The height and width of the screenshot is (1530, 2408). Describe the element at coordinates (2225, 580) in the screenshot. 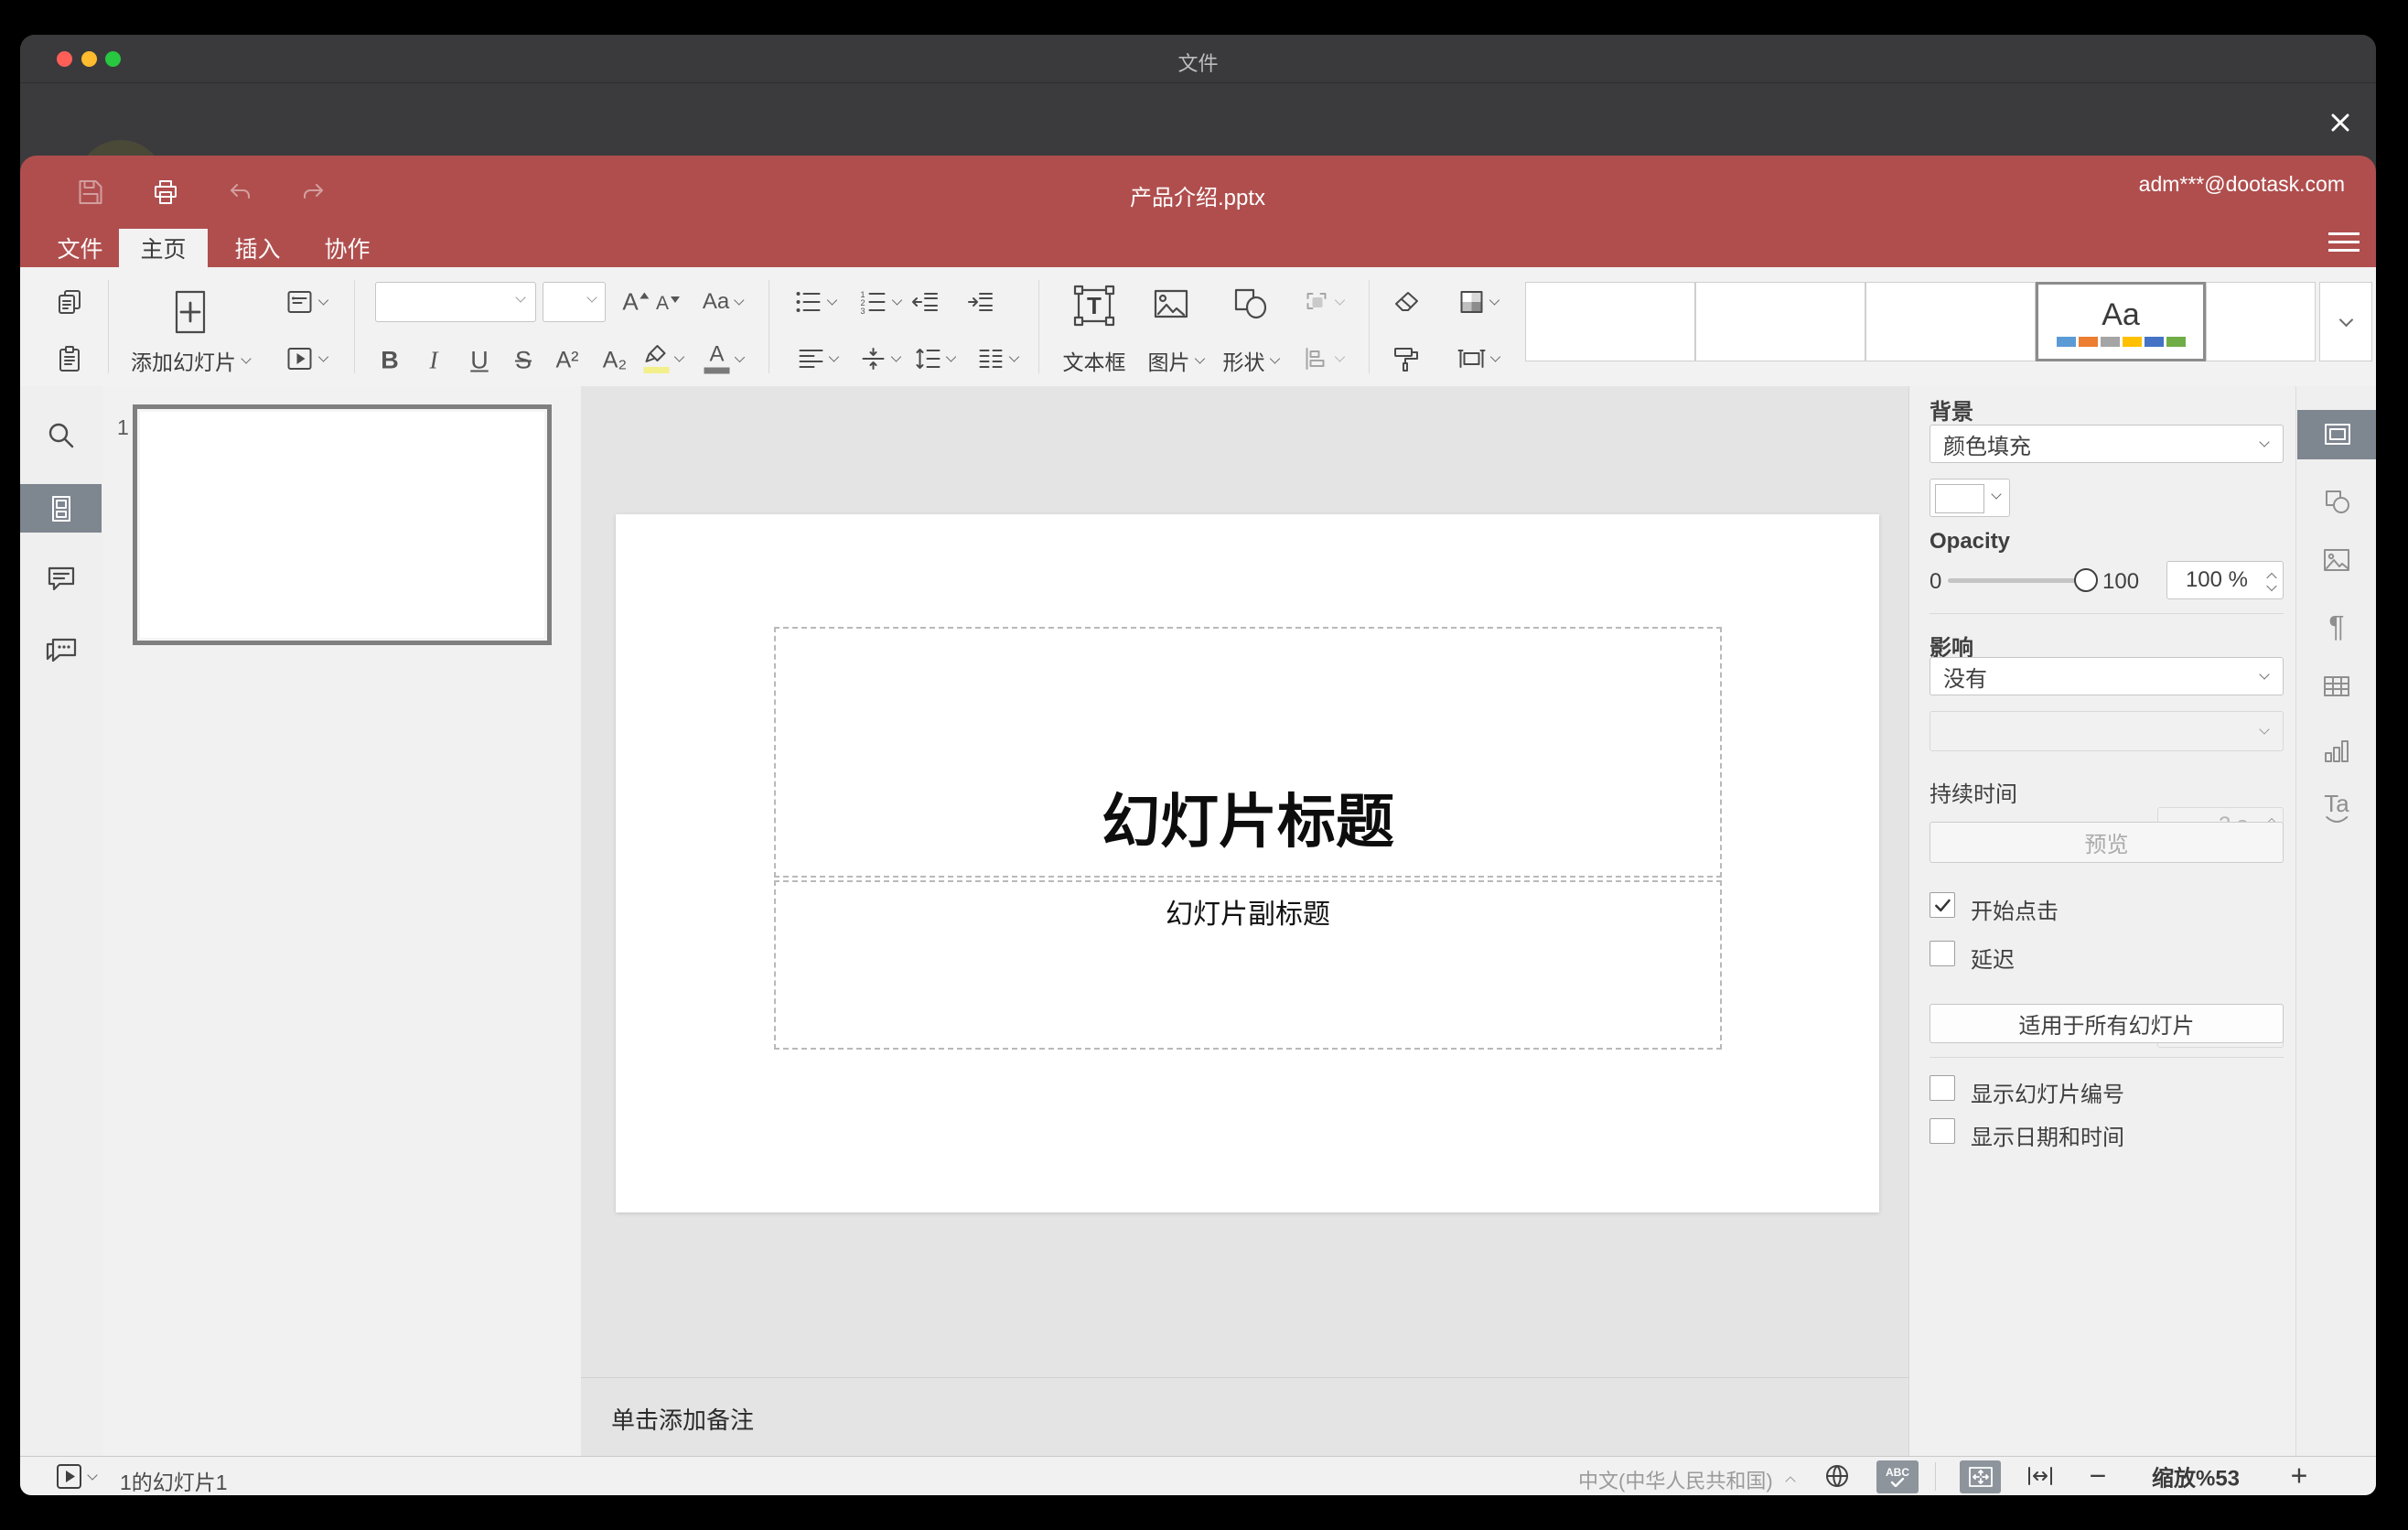

I see `opacity-input: 100 %` at that location.